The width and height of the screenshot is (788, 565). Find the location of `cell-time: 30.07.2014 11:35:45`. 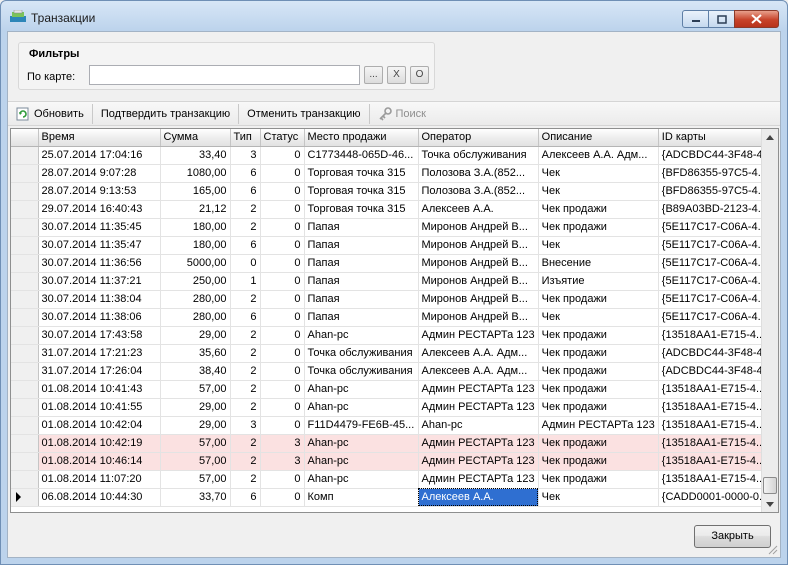

cell-time: 30.07.2014 11:35:45 is located at coordinates (99, 227).